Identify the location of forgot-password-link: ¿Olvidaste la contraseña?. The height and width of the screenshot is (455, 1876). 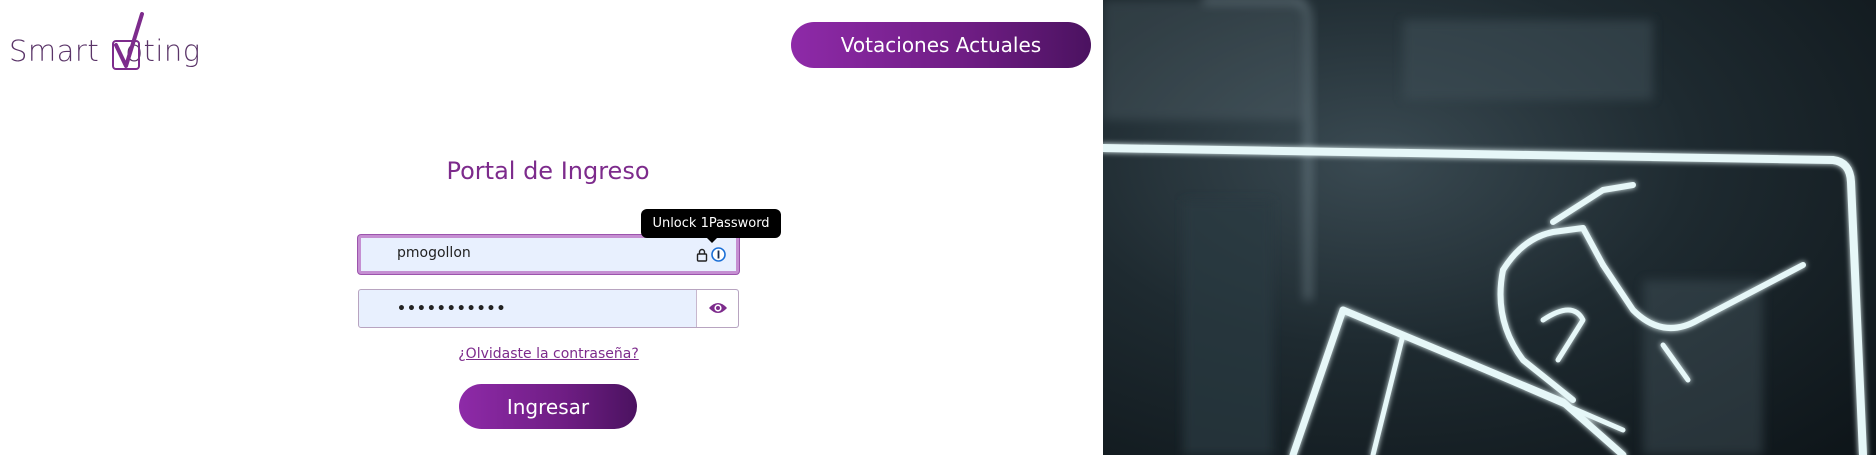
(548, 354).